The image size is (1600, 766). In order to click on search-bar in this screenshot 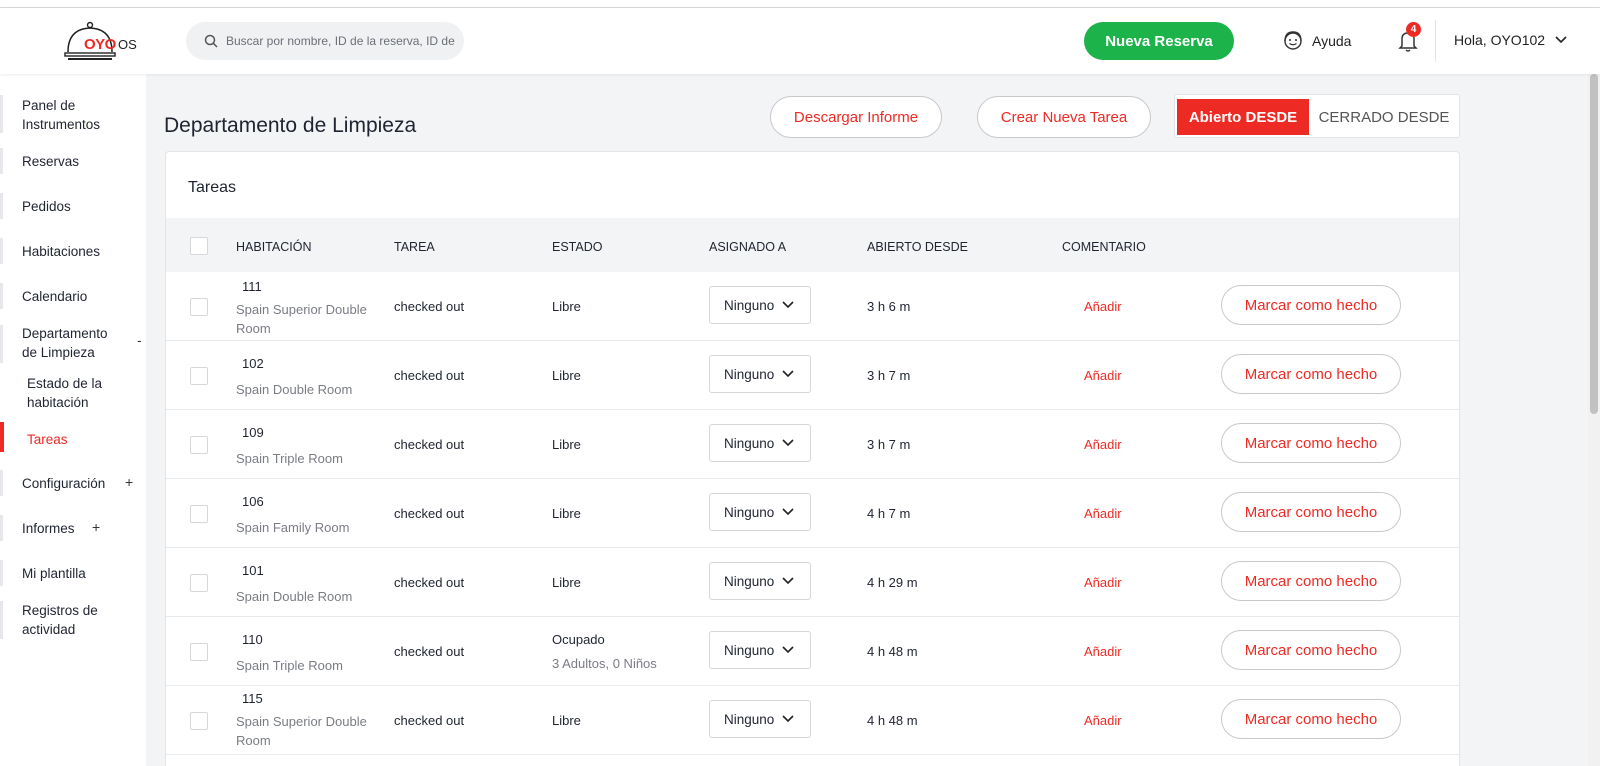, I will do `click(325, 41)`.